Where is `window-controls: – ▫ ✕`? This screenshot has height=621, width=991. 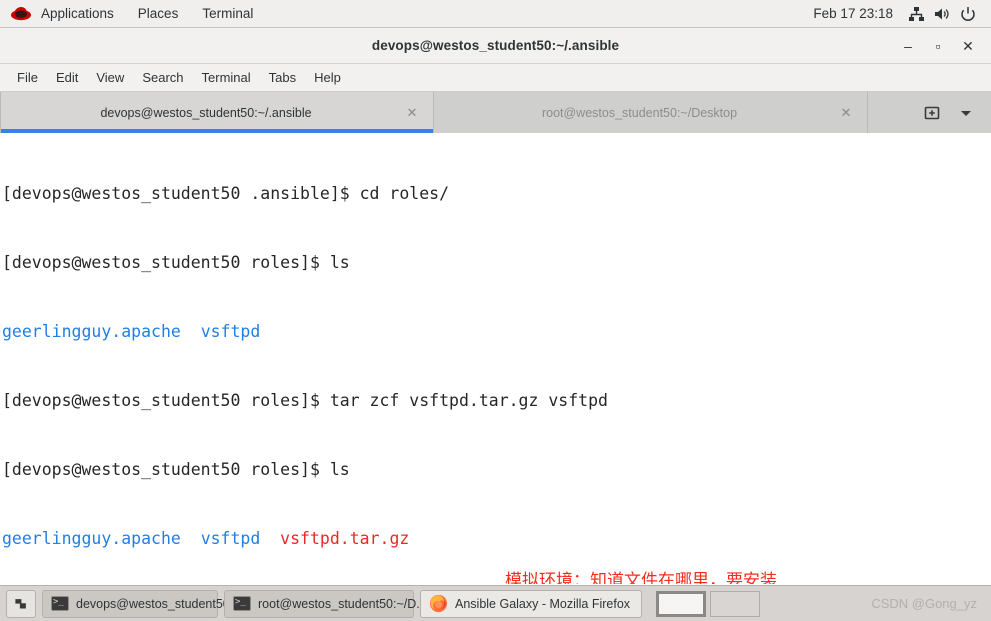 window-controls: – ▫ ✕ is located at coordinates (938, 46).